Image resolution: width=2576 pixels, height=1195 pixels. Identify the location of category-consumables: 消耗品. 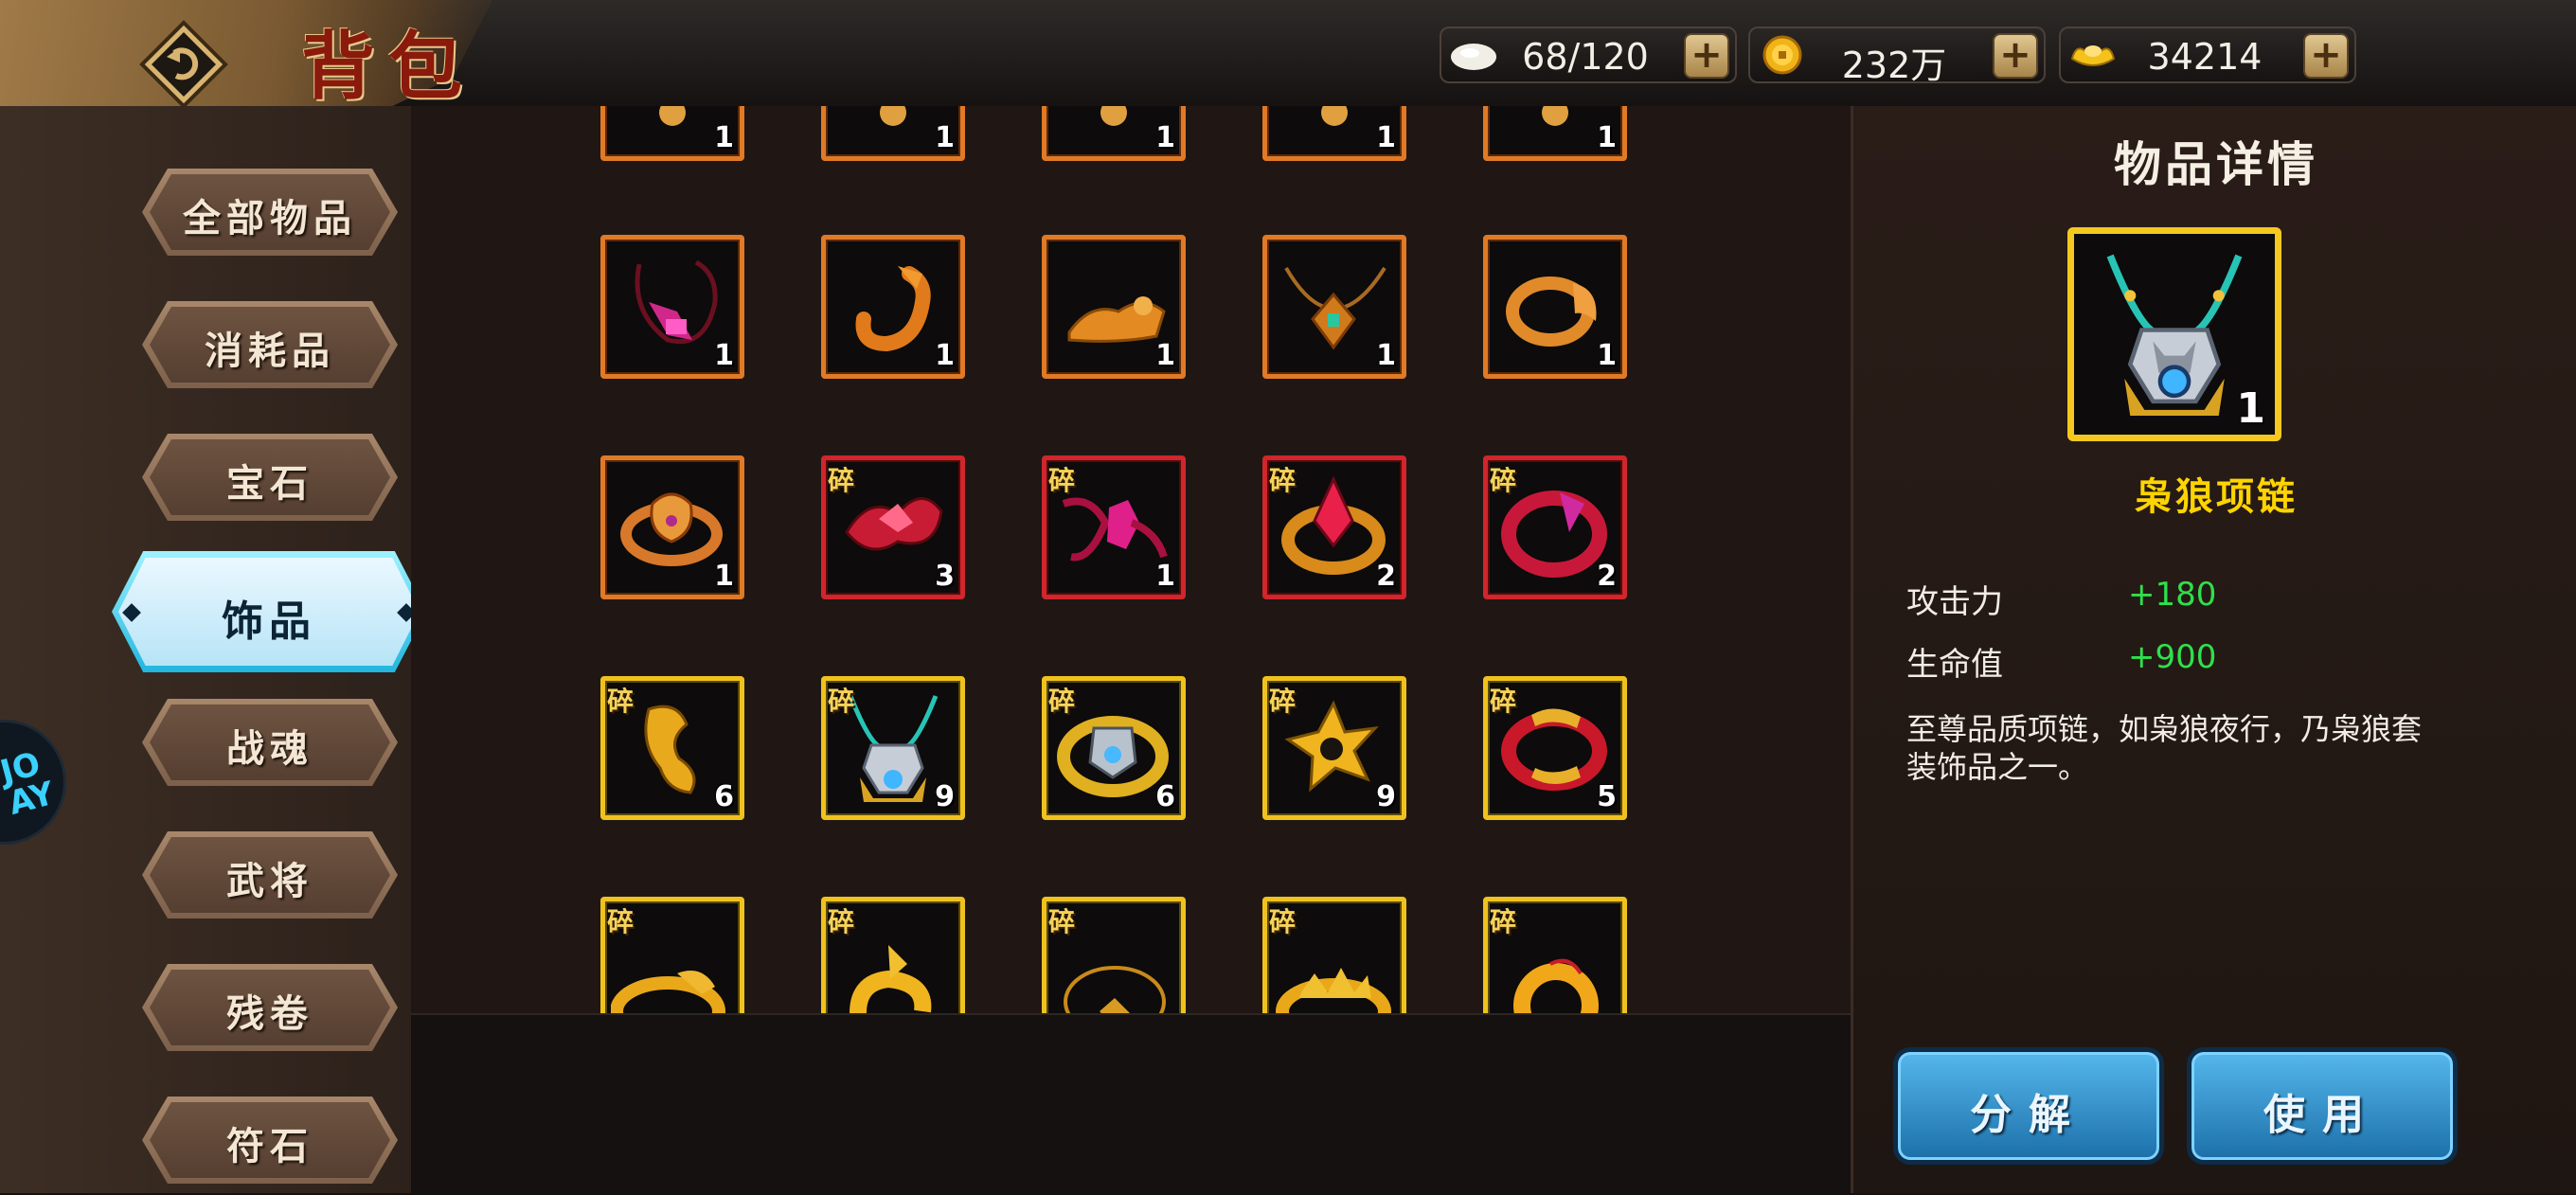
(270, 344).